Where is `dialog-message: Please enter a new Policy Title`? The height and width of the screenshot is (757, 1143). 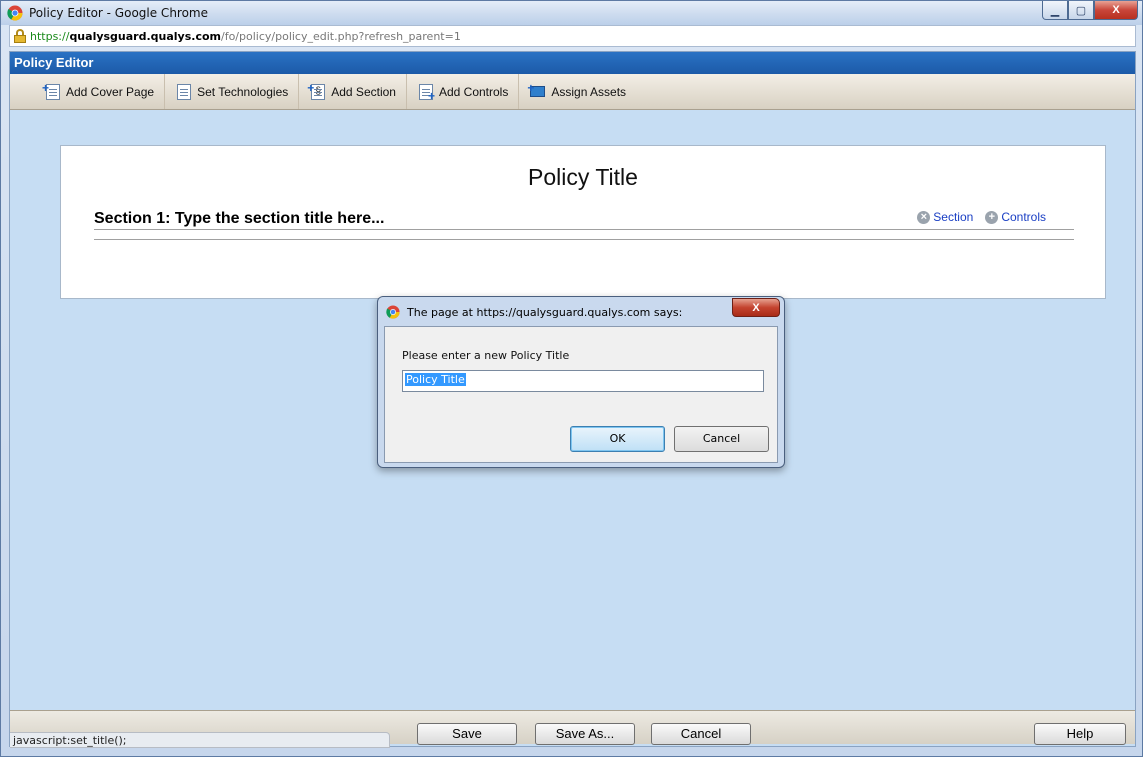
dialog-message: Please enter a new Policy Title is located at coordinates (486, 355).